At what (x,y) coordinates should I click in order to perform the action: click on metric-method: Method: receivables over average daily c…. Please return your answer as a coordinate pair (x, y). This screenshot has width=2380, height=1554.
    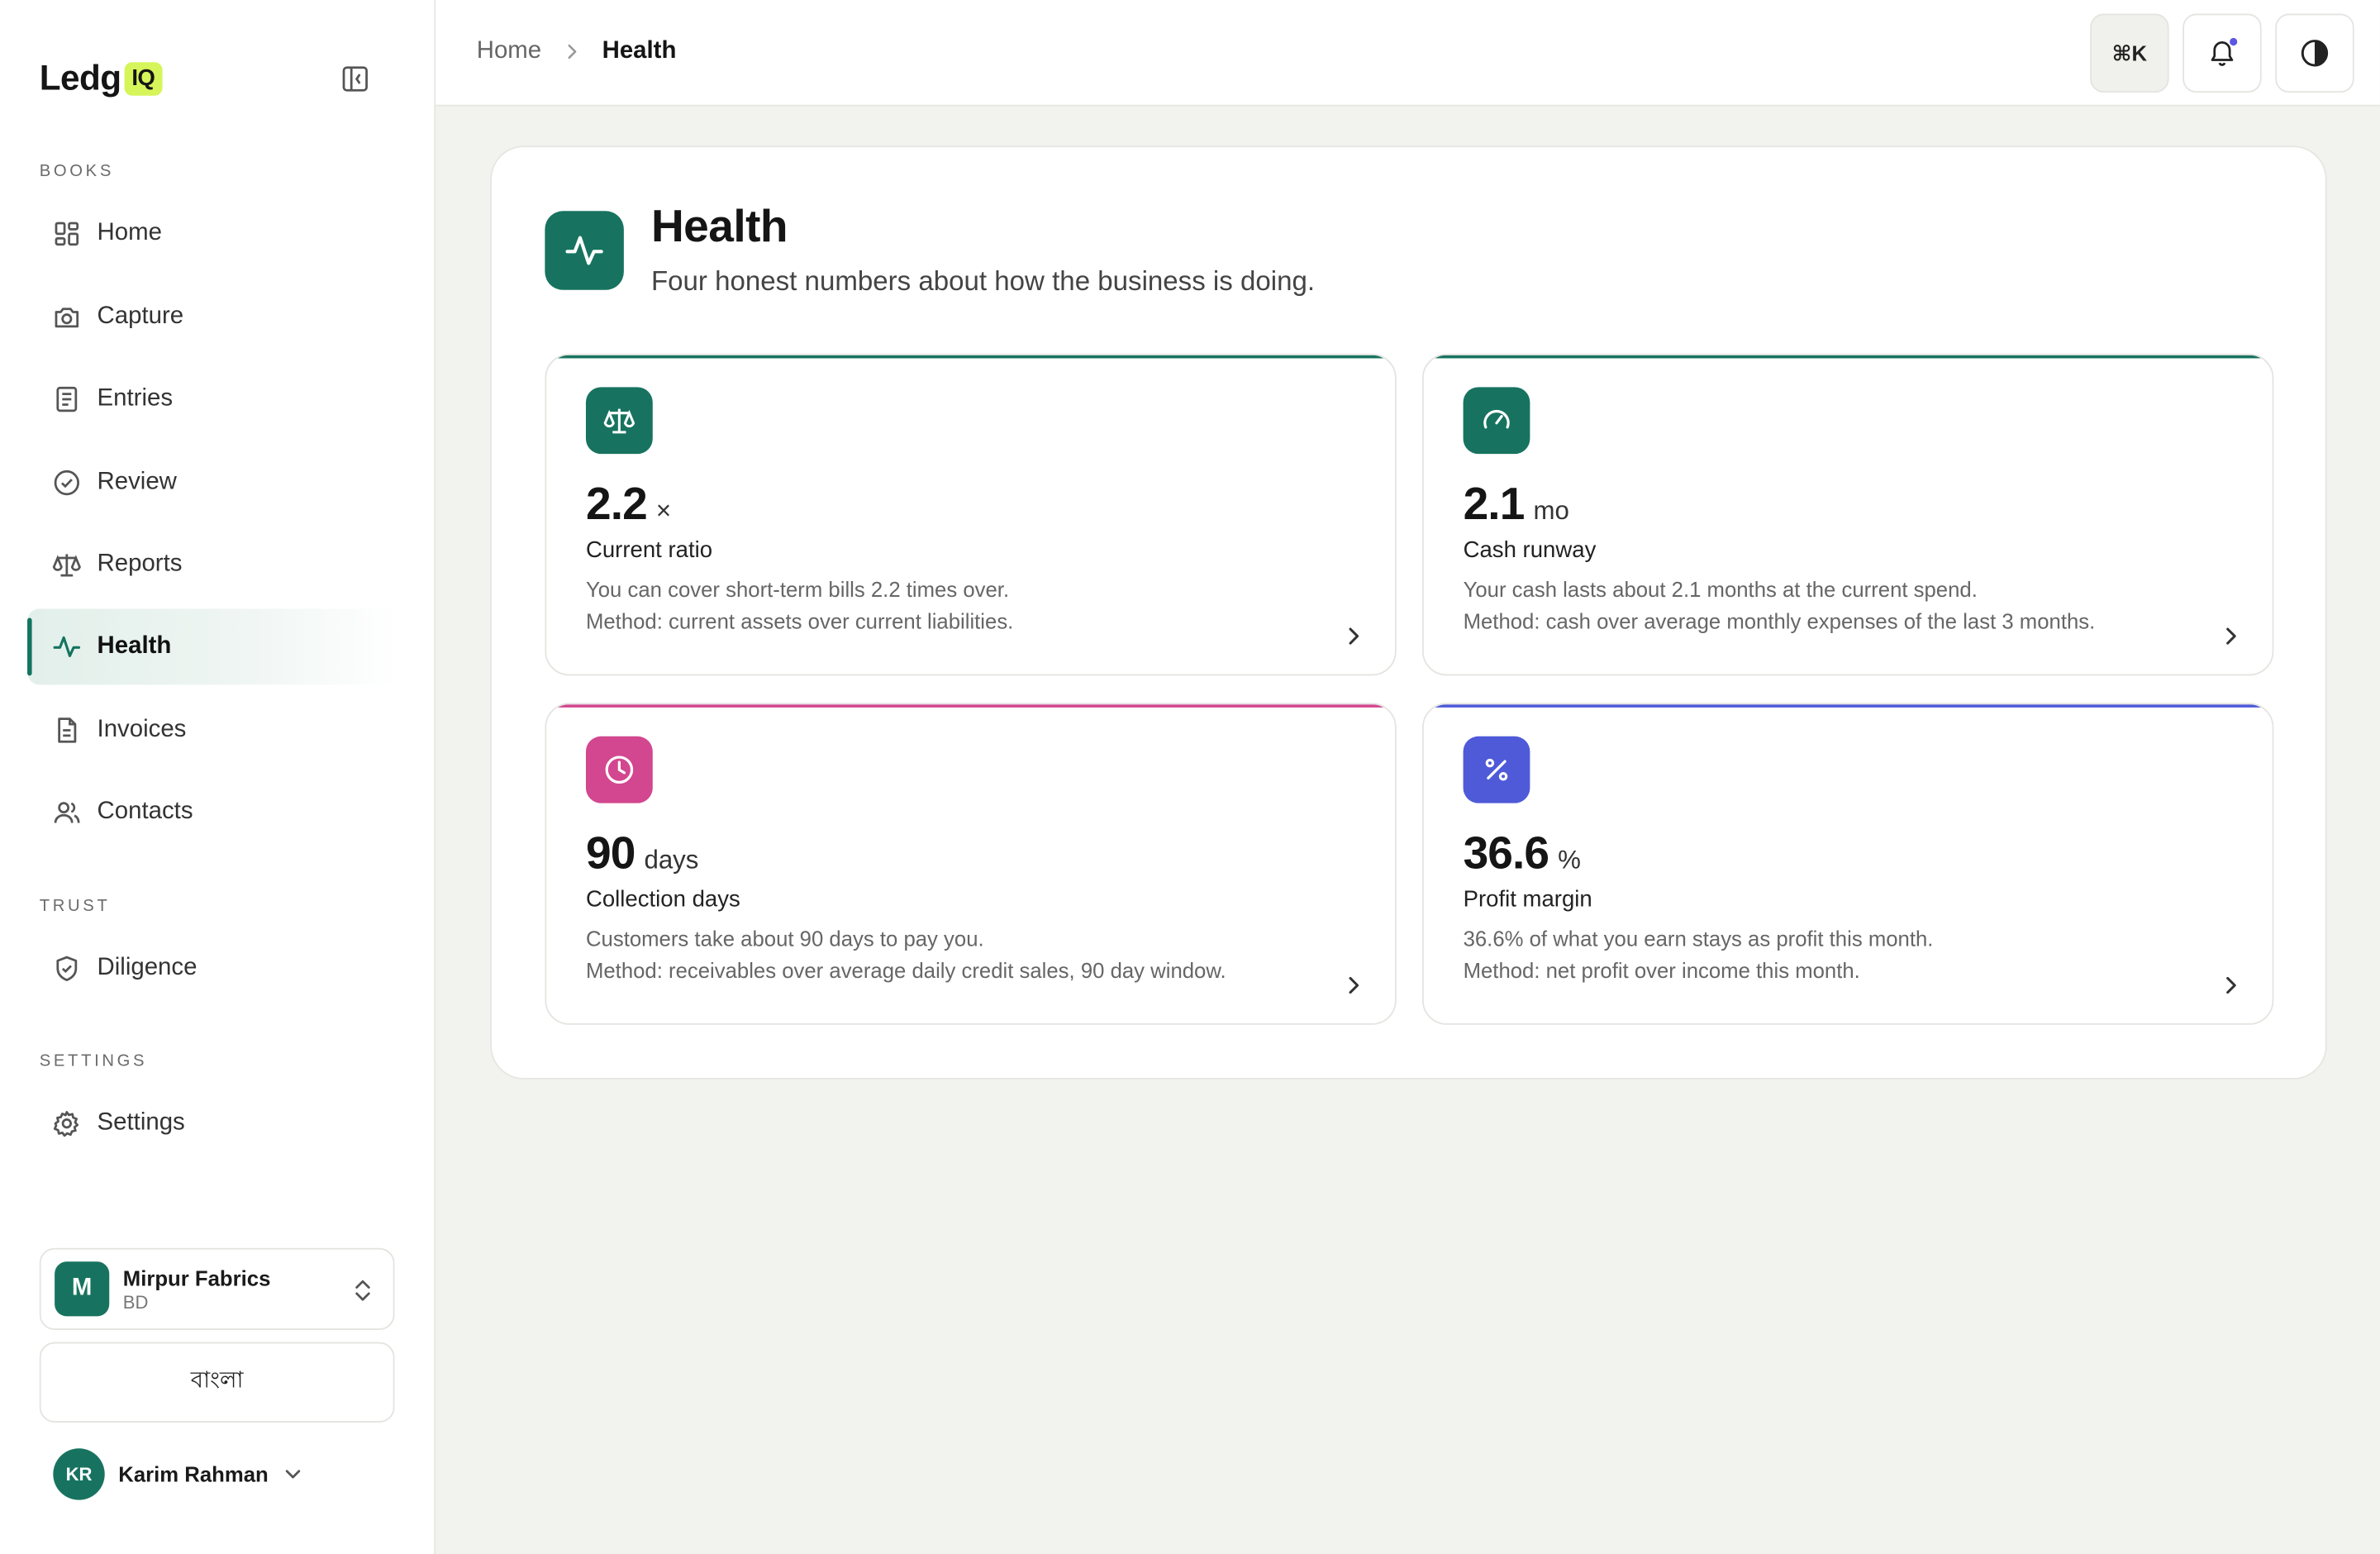
    Looking at the image, I should click on (905, 970).